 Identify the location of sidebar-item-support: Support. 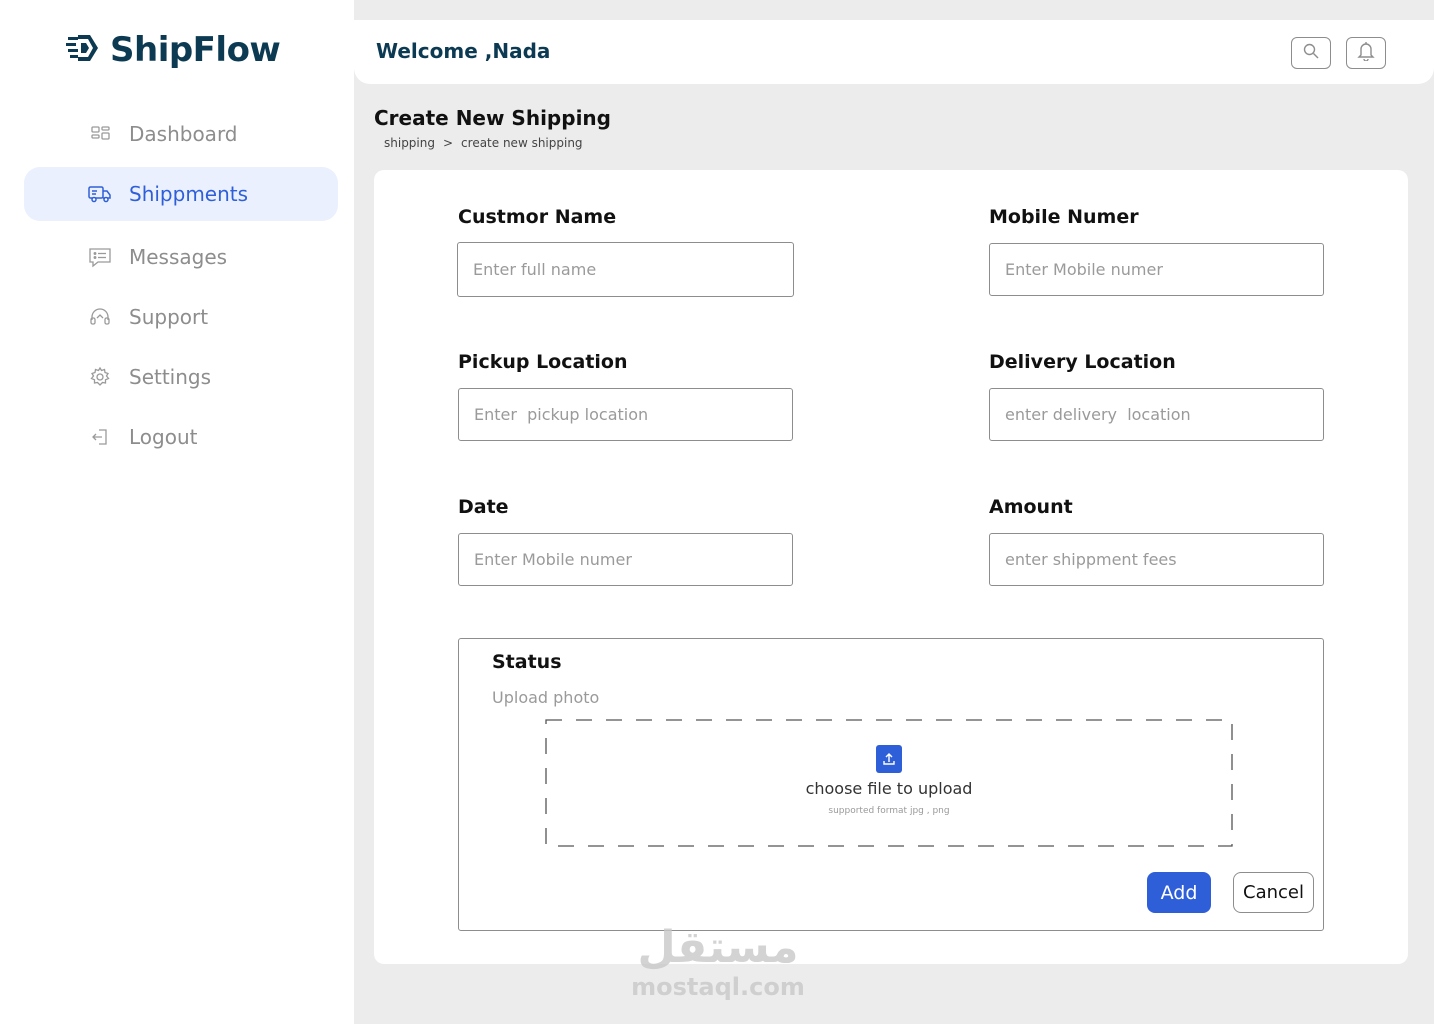
(181, 317).